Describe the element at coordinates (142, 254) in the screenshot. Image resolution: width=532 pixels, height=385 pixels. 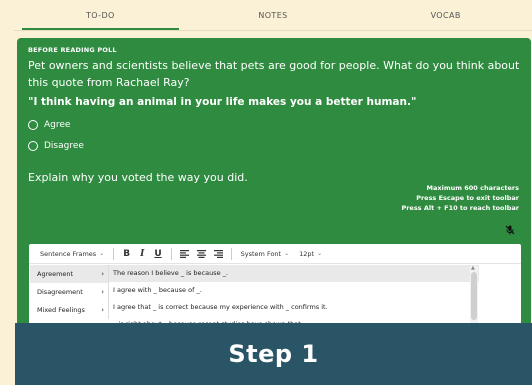
I see `italic-button: I` at that location.